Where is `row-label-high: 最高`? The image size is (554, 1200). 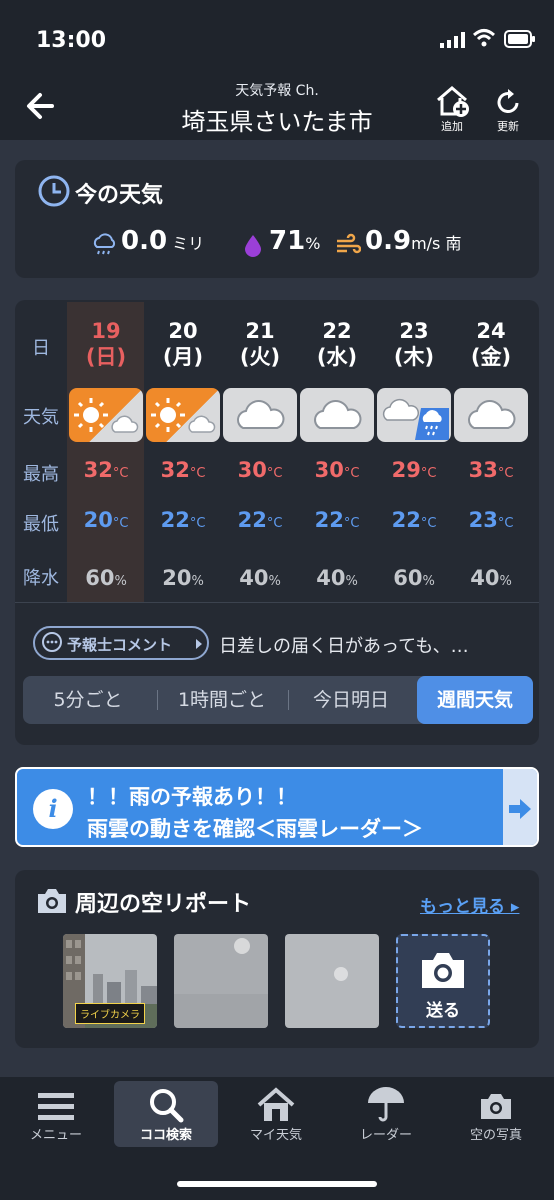 row-label-high: 最高 is located at coordinates (41, 474).